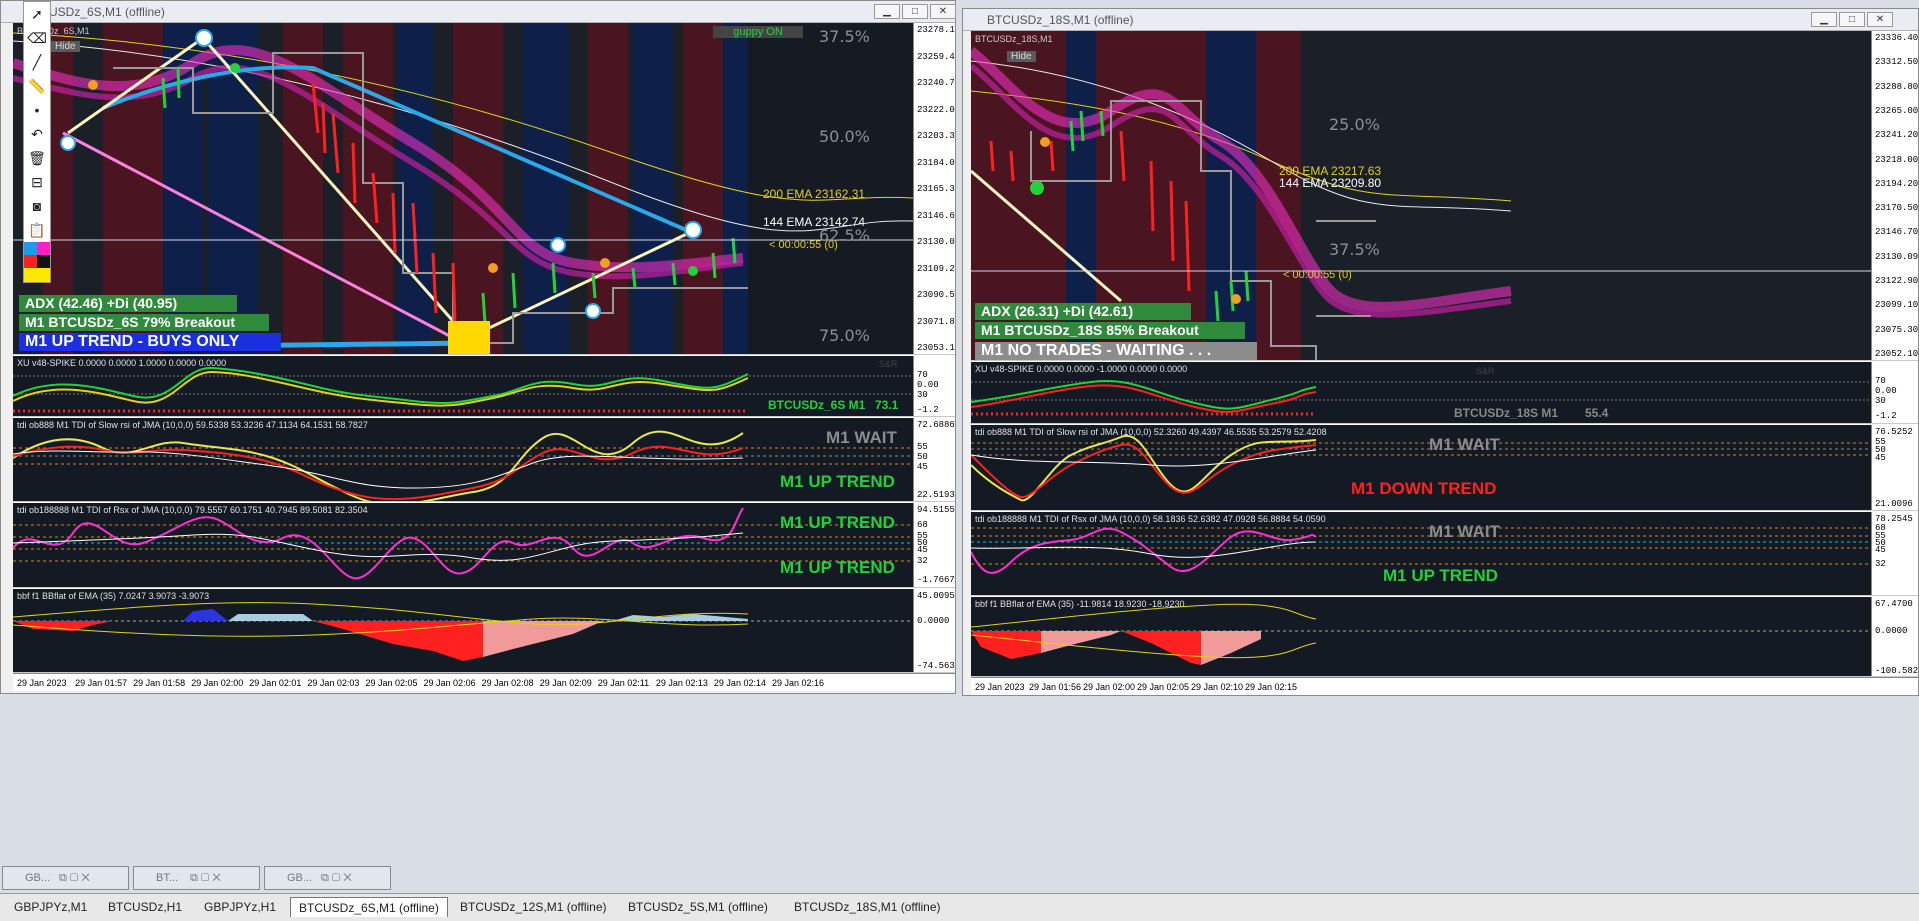 This screenshot has width=1919, height=921. I want to click on time-tick-label: 29 Jan 01:56, so click(1055, 687).